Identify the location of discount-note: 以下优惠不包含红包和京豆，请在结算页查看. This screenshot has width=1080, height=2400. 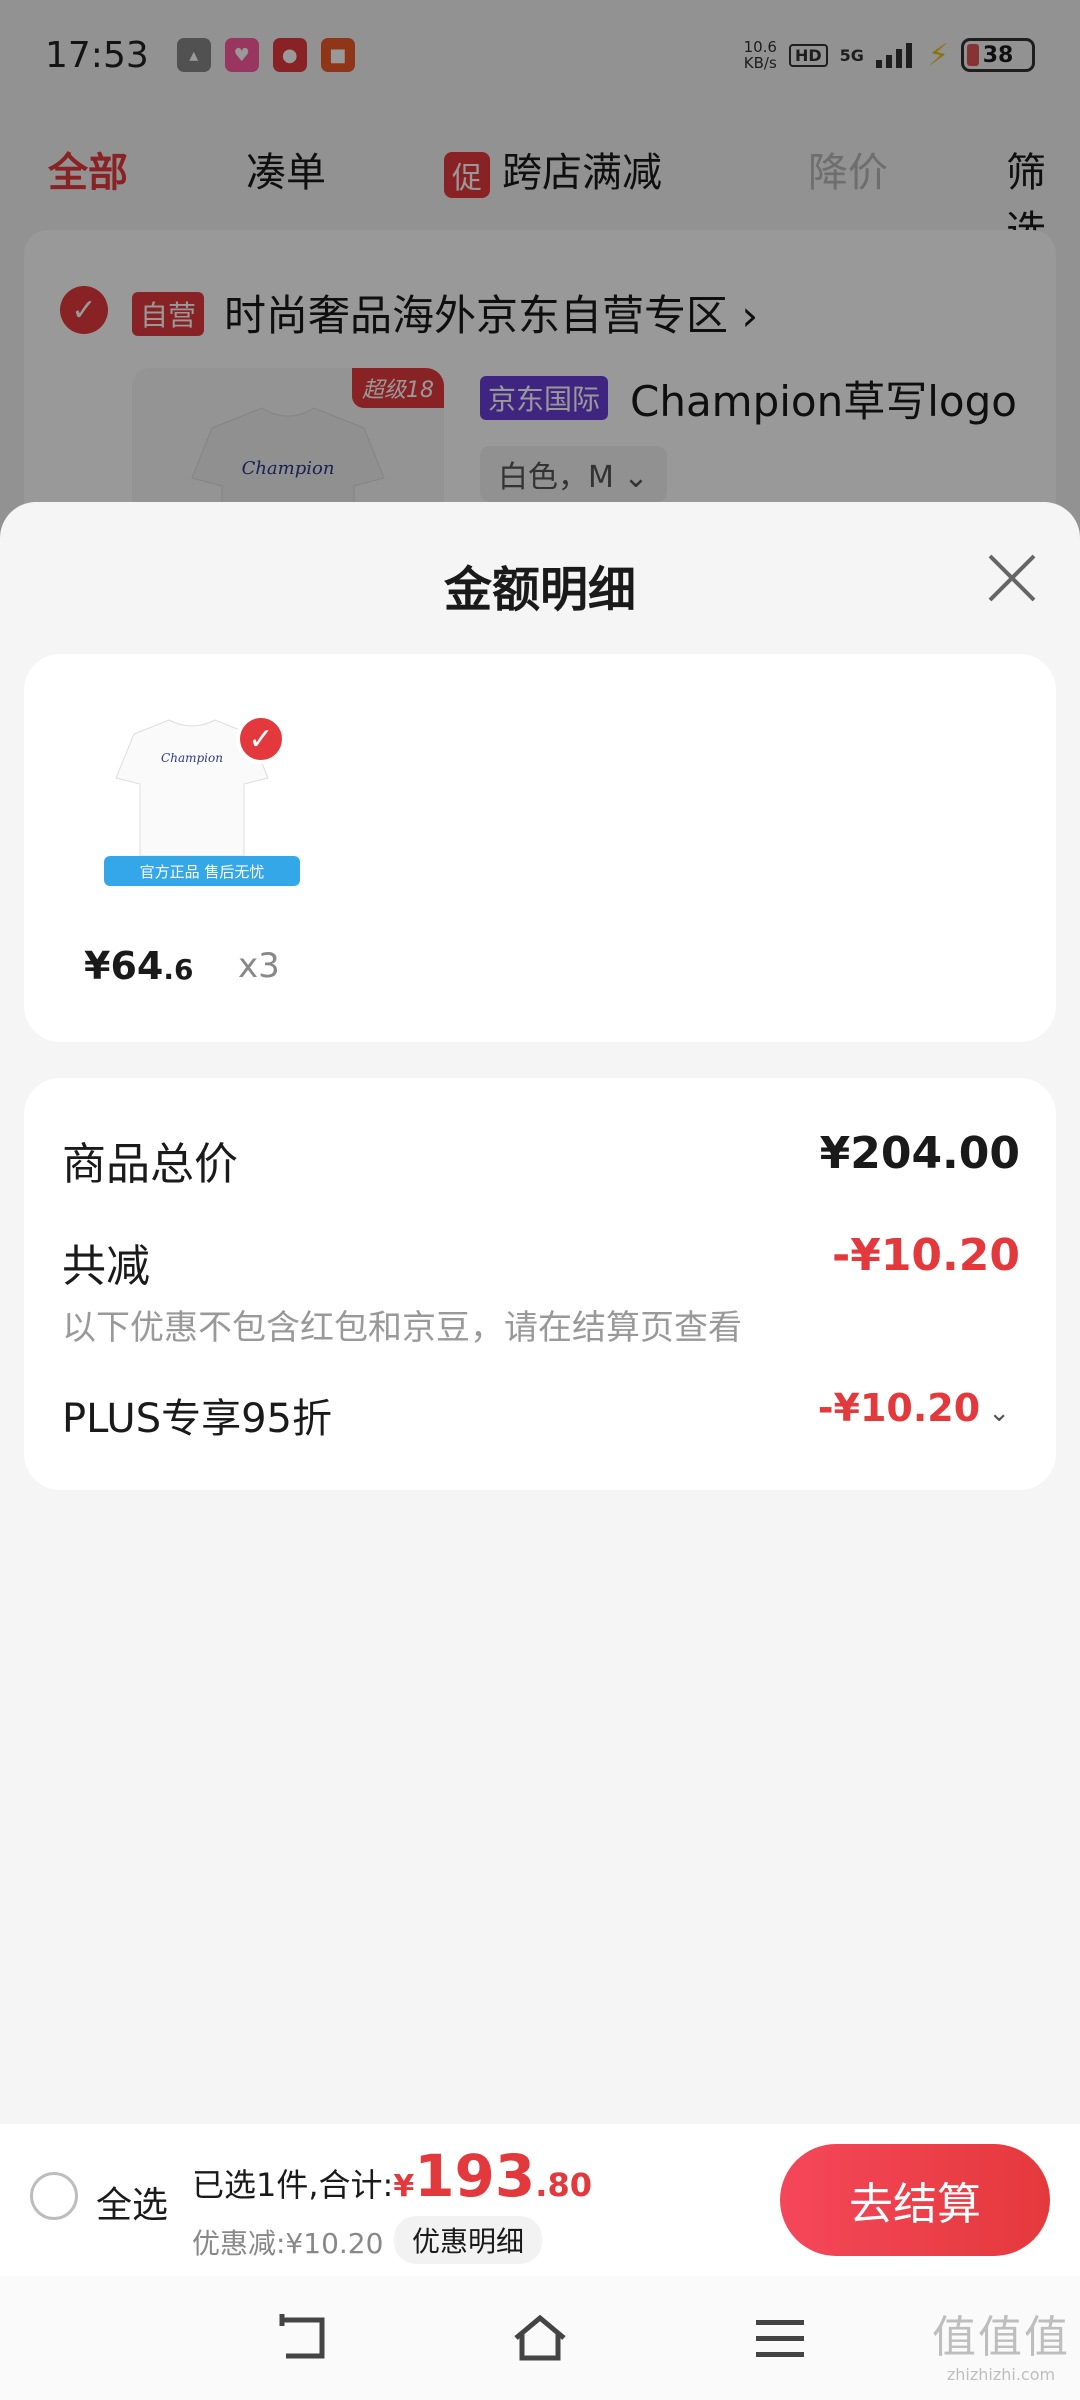
(402, 1328).